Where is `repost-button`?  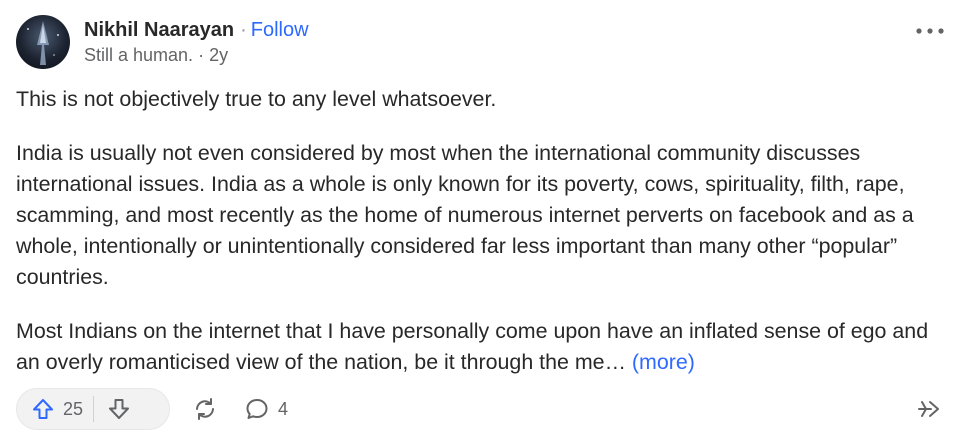 repost-button is located at coordinates (929, 409).